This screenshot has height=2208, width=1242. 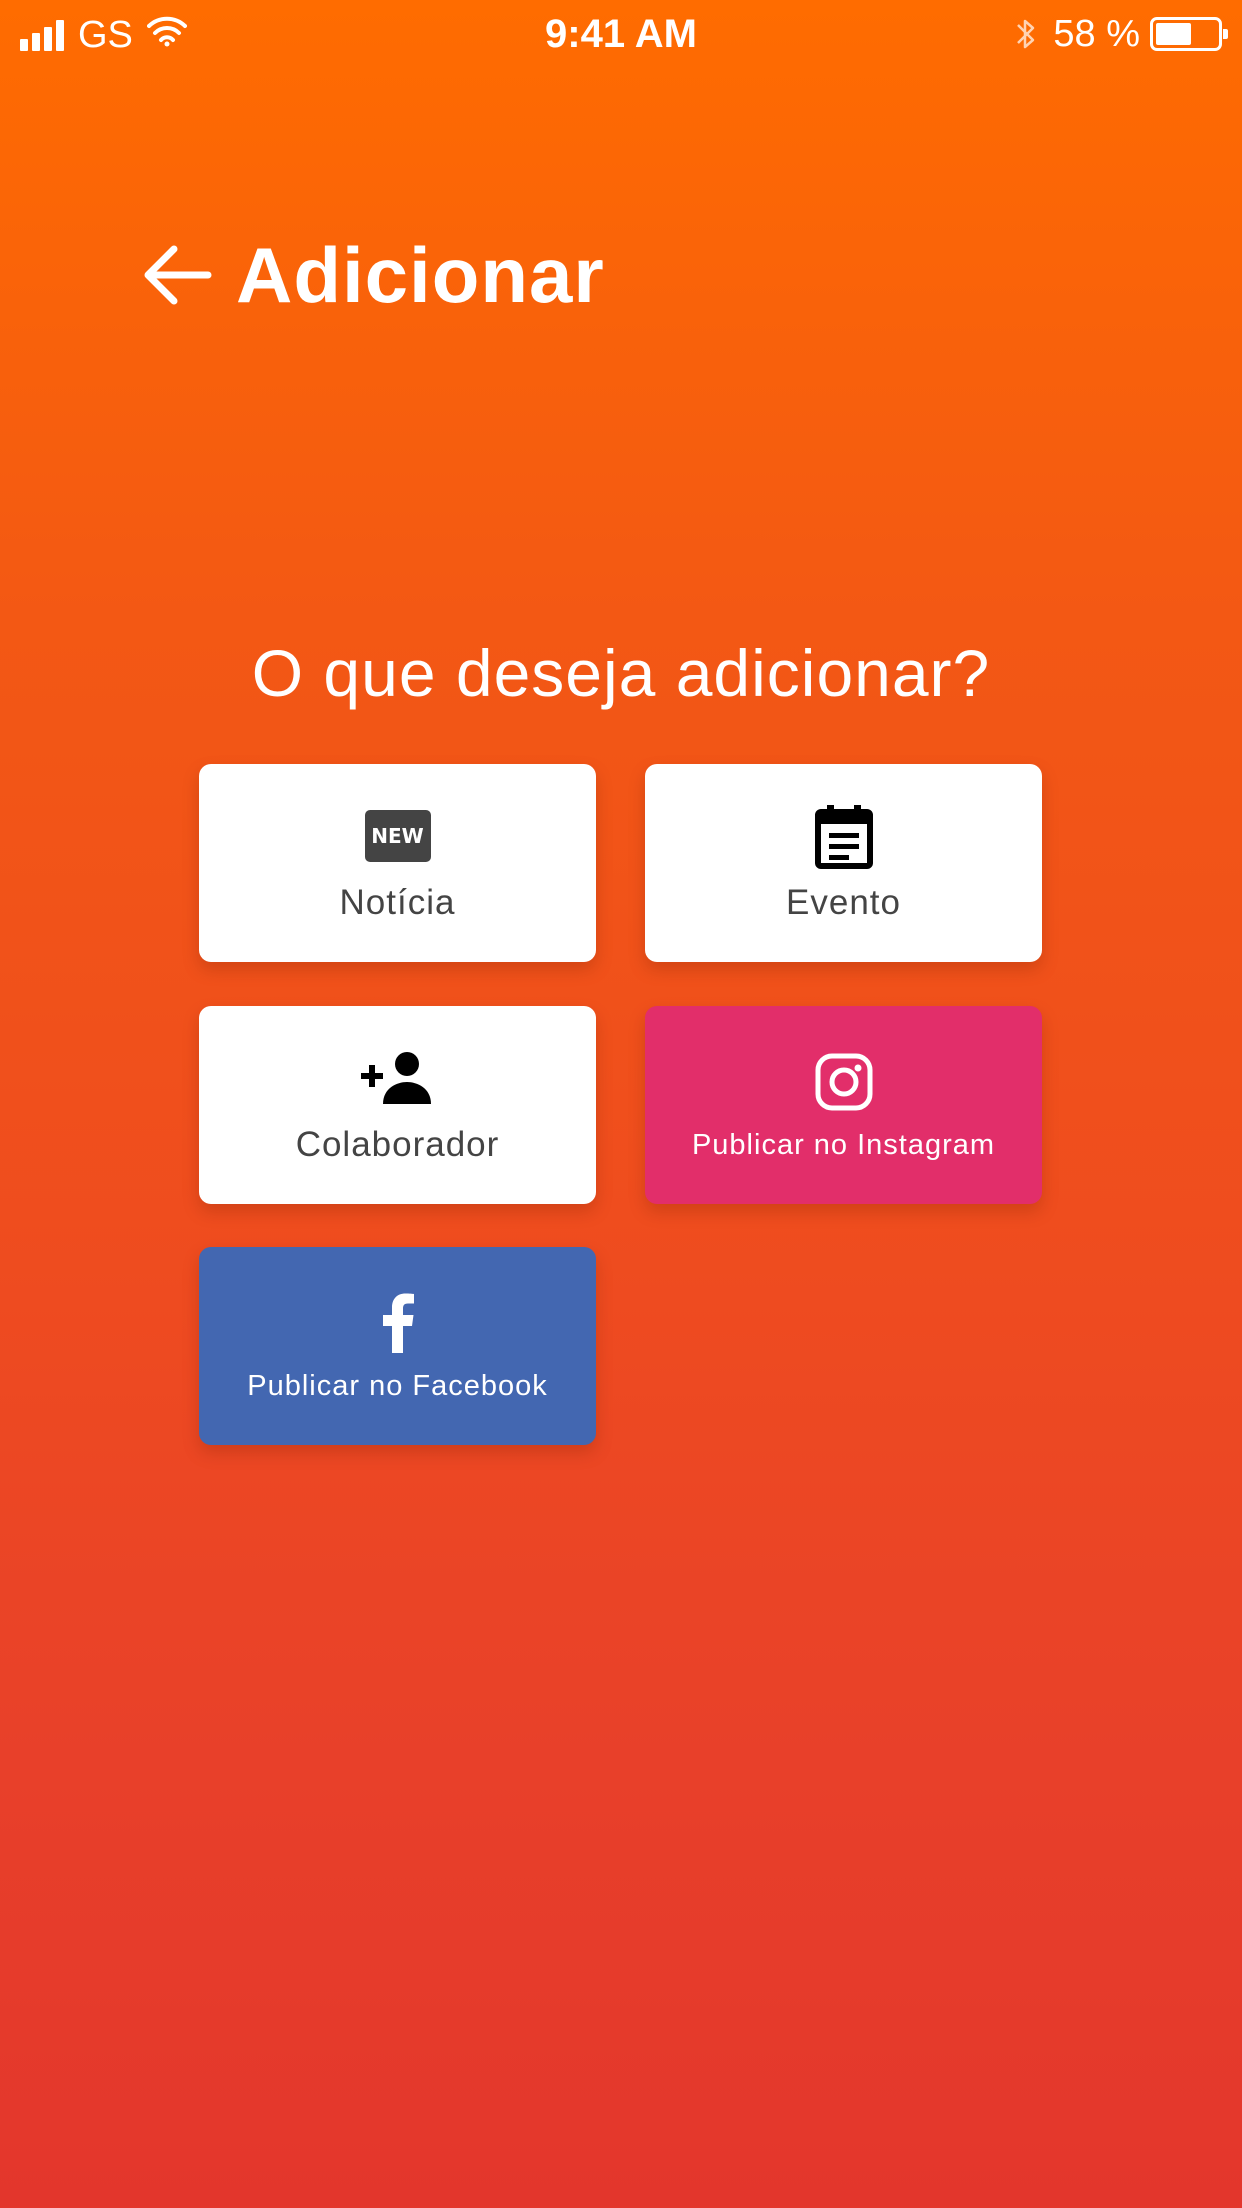 What do you see at coordinates (1096, 33) in the screenshot?
I see `battery-percent: 58 %` at bounding box center [1096, 33].